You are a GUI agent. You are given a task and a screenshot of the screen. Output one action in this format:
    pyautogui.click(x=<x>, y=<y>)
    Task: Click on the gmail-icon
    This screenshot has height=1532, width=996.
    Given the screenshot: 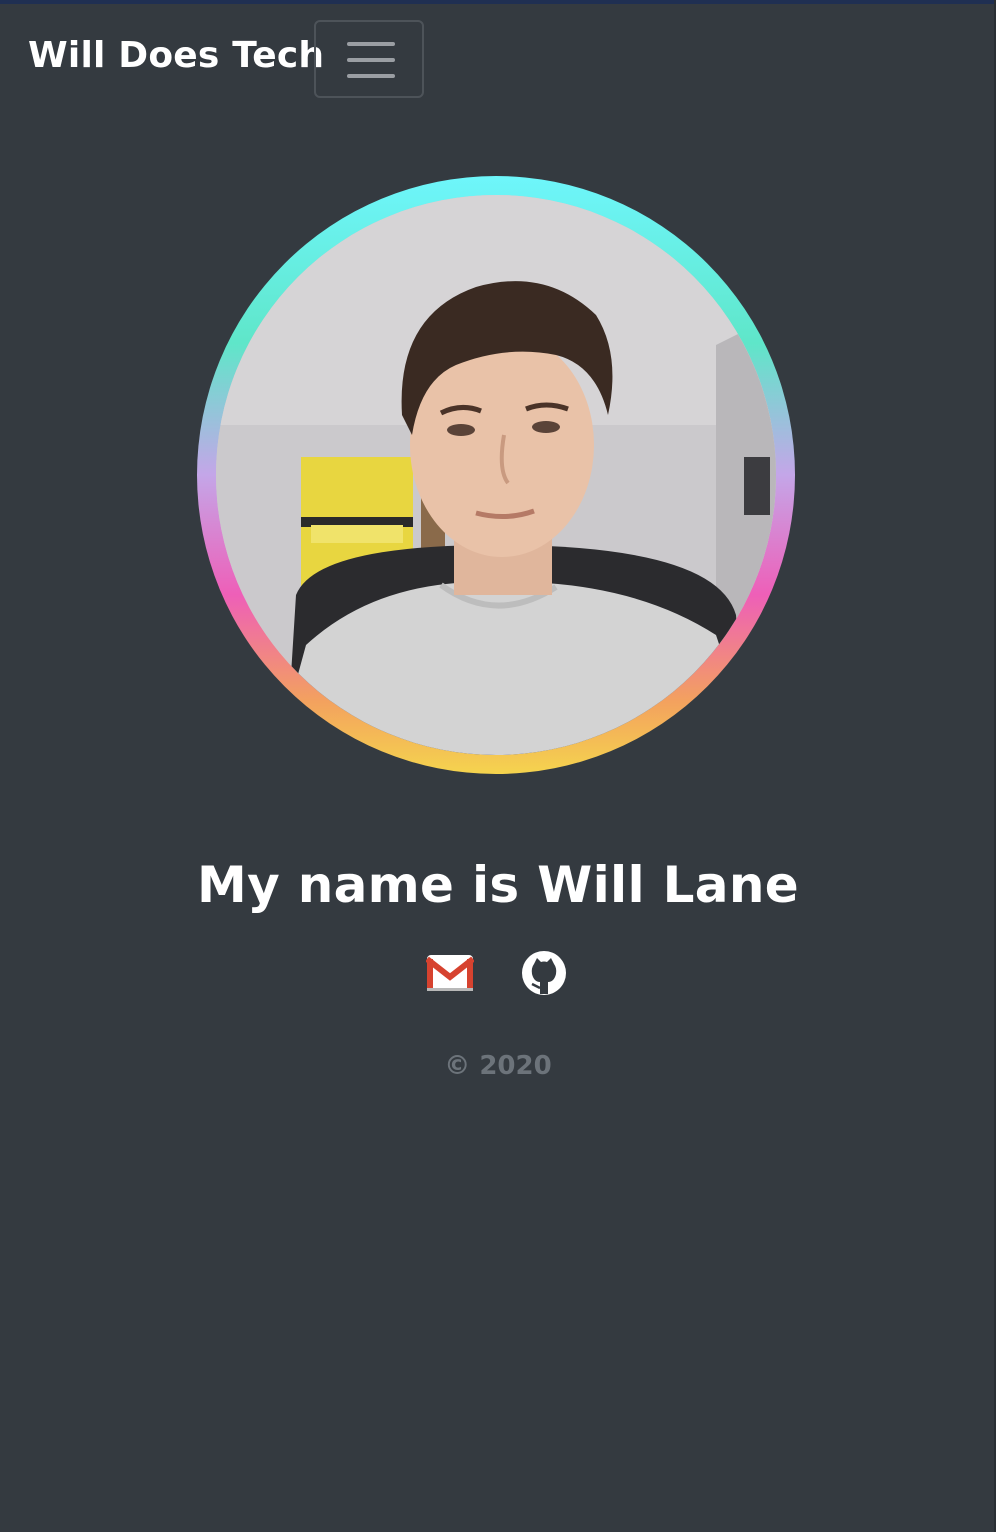 What is the action you would take?
    pyautogui.click(x=450, y=973)
    